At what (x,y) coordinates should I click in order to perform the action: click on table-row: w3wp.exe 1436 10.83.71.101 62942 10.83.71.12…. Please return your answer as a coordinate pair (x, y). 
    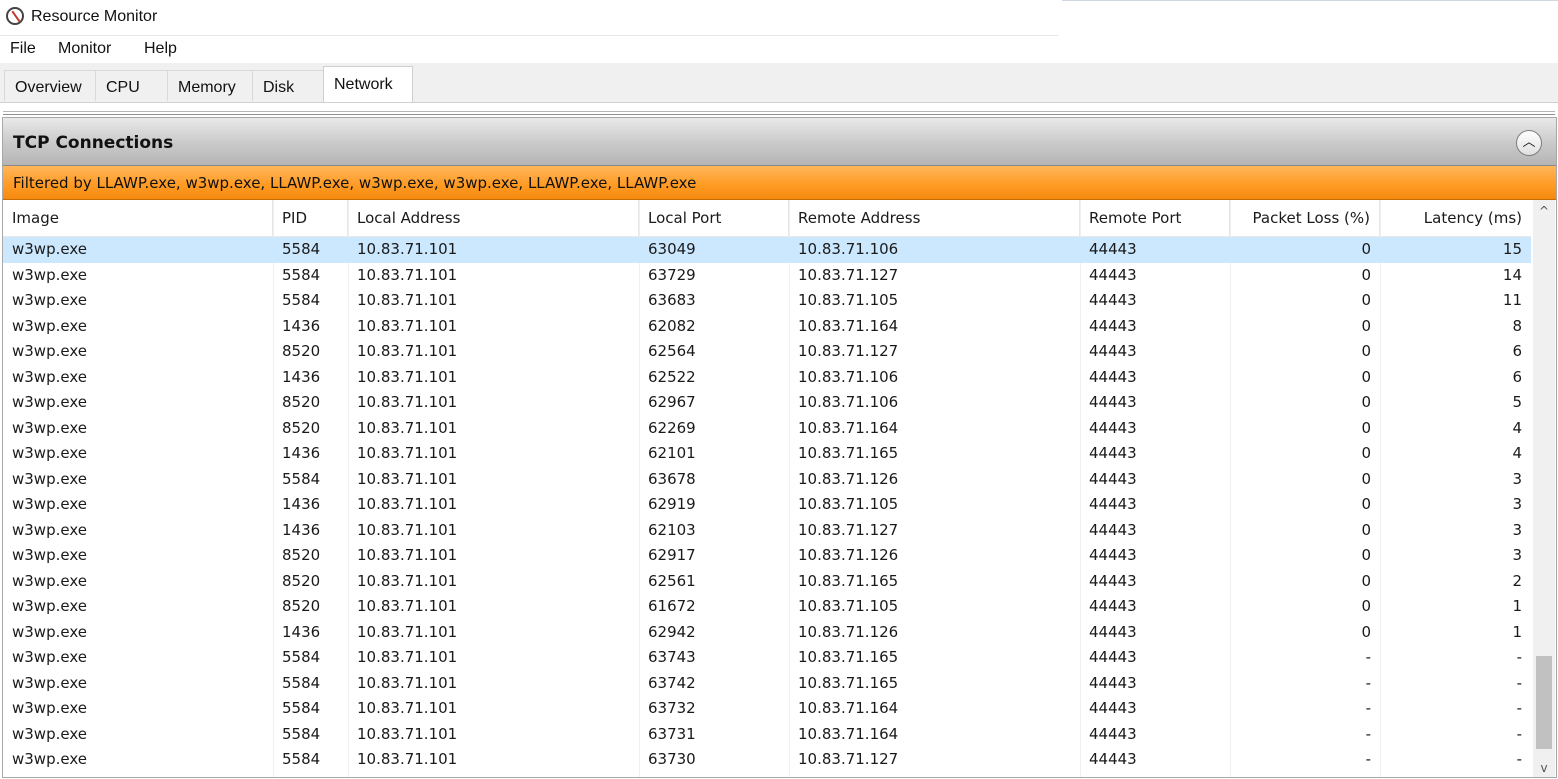
    Looking at the image, I should click on (767, 633).